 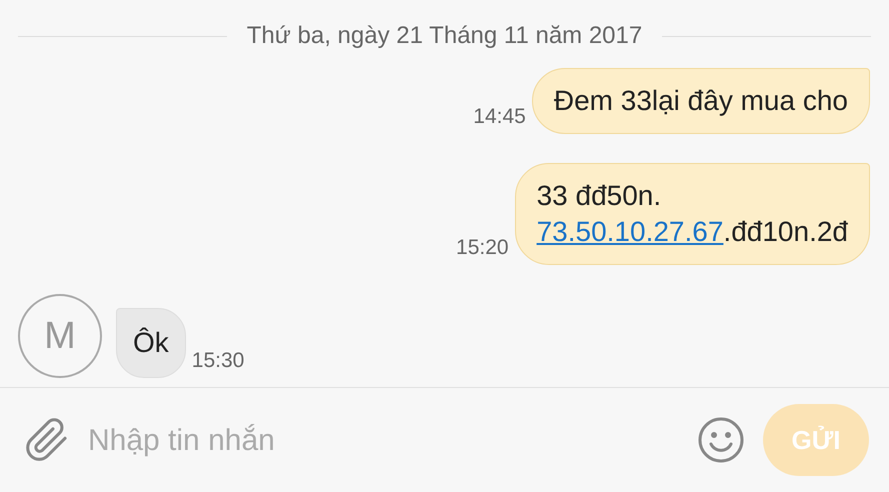 I want to click on message-time: 15:20, so click(x=482, y=247).